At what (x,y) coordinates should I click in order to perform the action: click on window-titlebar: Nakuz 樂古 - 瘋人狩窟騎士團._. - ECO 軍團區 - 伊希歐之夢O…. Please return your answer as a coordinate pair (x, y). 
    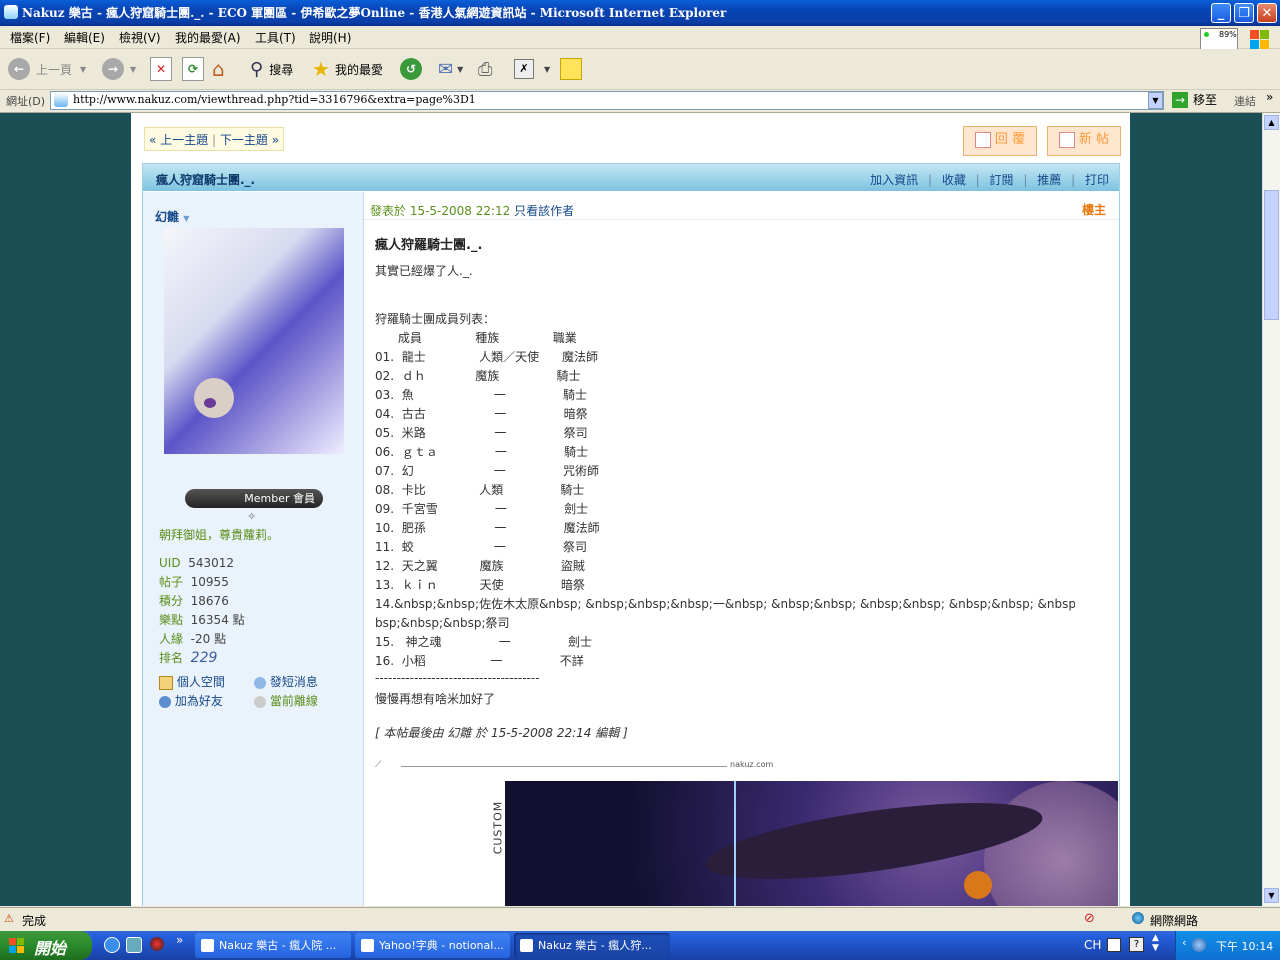
    Looking at the image, I should click on (640, 13).